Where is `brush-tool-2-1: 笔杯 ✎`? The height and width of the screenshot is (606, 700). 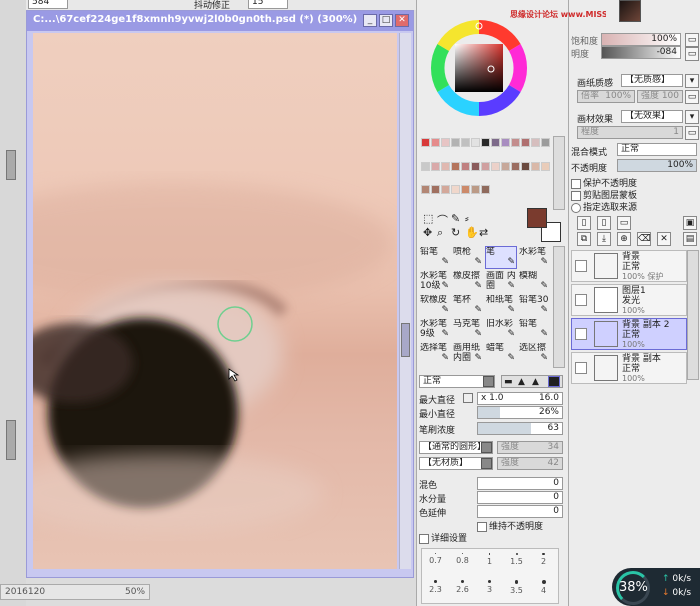
brush-tool-2-1: 笔杯 ✎ is located at coordinates (468, 305).